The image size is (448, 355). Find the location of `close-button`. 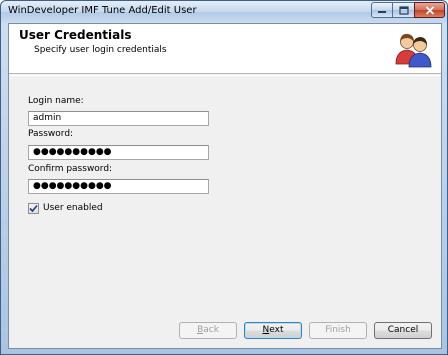

close-button is located at coordinates (429, 10).